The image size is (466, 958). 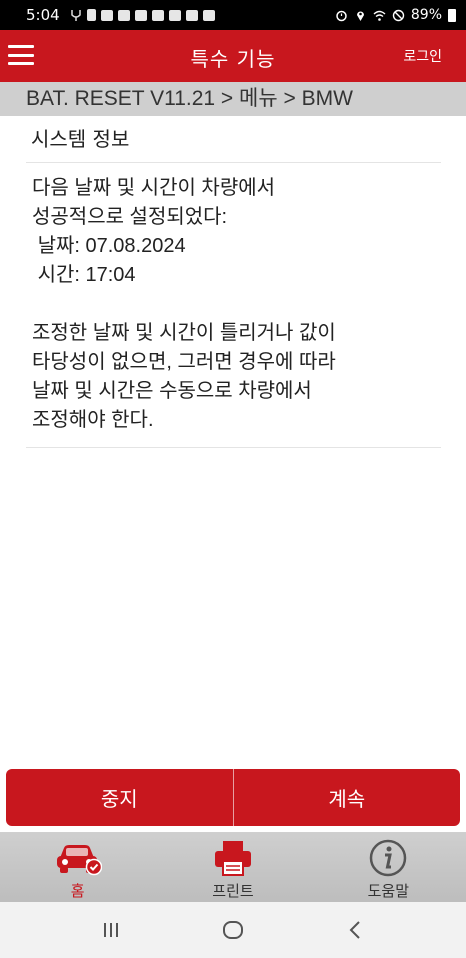 What do you see at coordinates (388, 858) in the screenshot?
I see `info-icon` at bounding box center [388, 858].